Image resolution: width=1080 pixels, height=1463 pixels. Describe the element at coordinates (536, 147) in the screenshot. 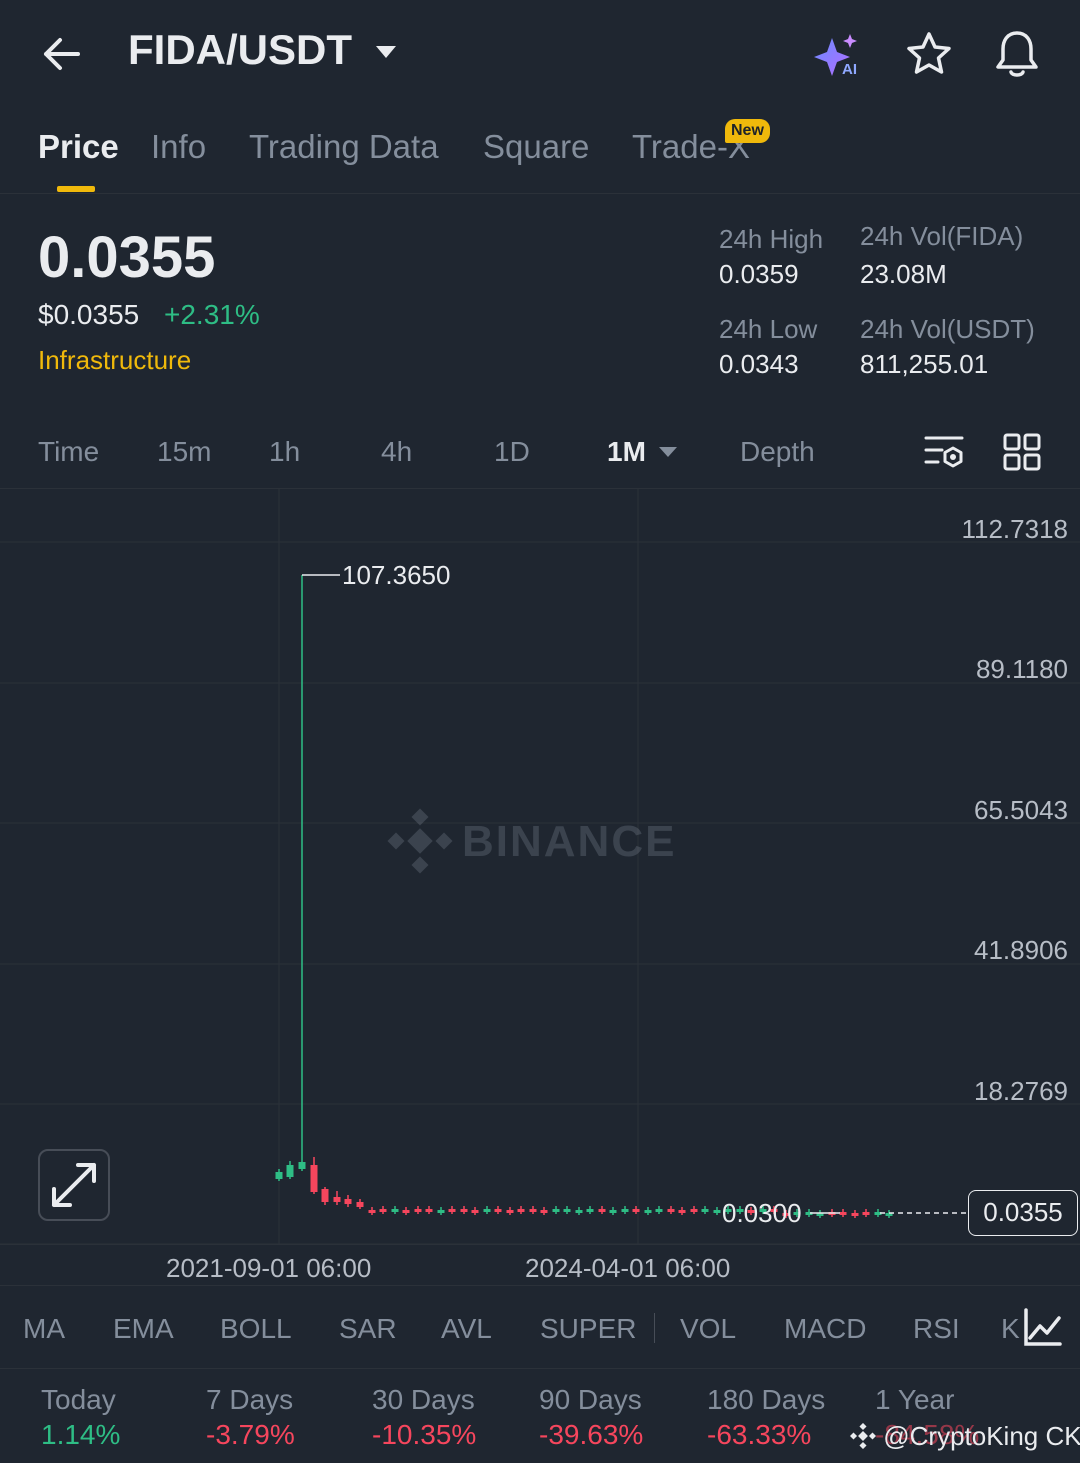

I see `tab-square: Square` at that location.